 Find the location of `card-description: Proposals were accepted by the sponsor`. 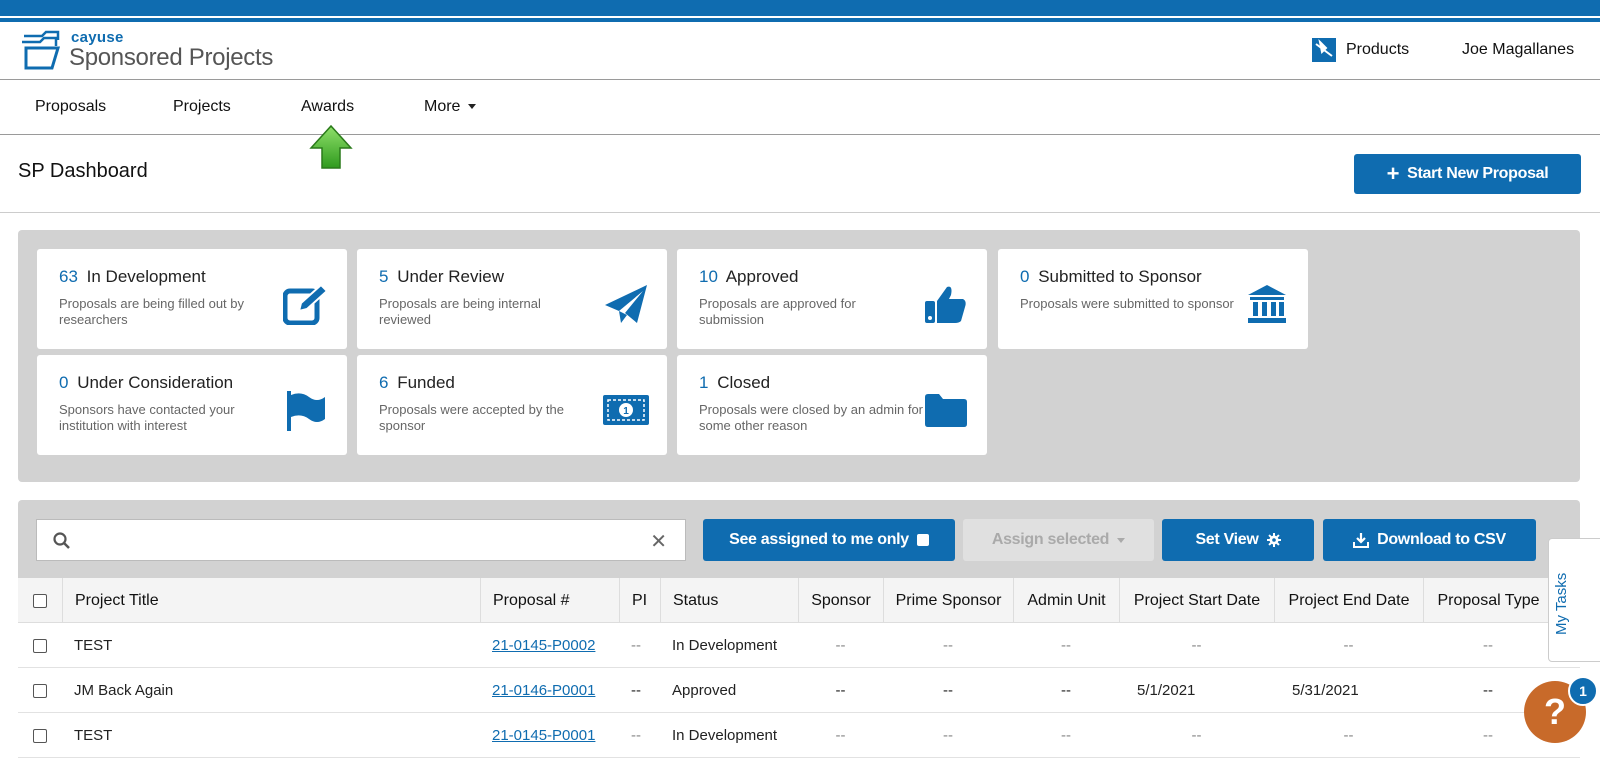

card-description: Proposals were accepted by the sponsor is located at coordinates (471, 417).